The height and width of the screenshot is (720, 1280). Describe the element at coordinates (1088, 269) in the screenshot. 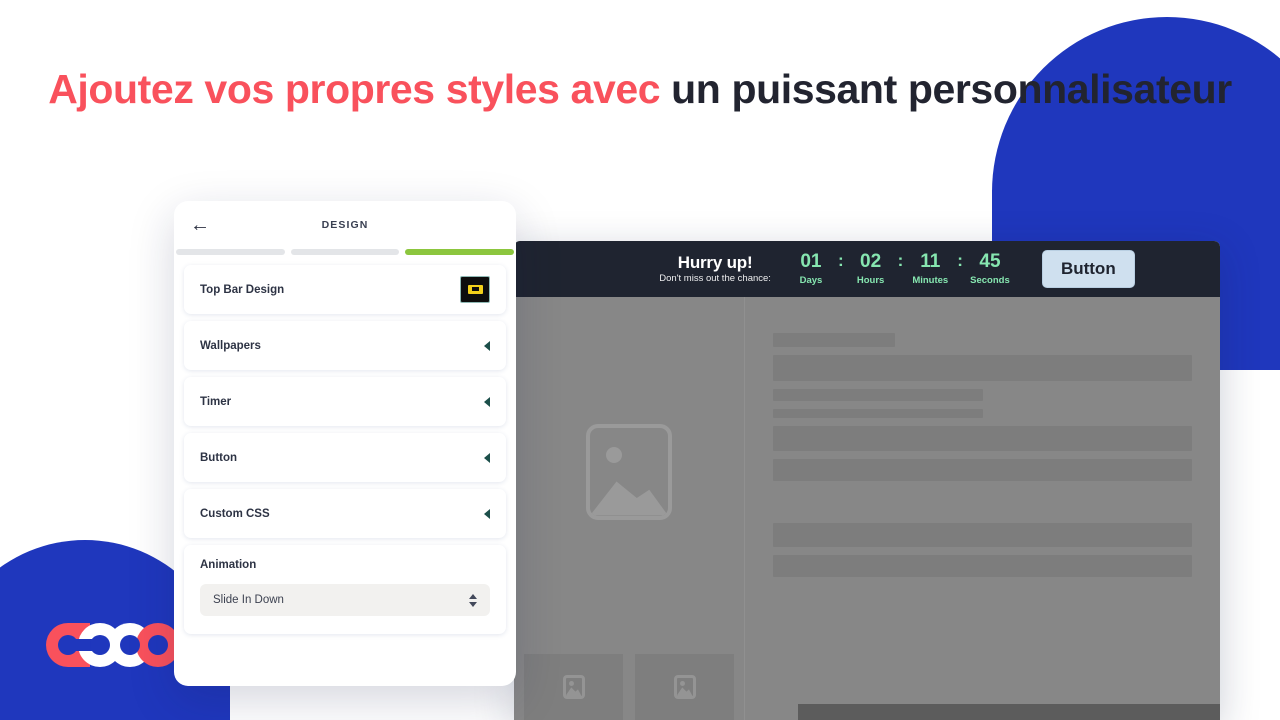

I see `topbar-cta-button: Button` at that location.